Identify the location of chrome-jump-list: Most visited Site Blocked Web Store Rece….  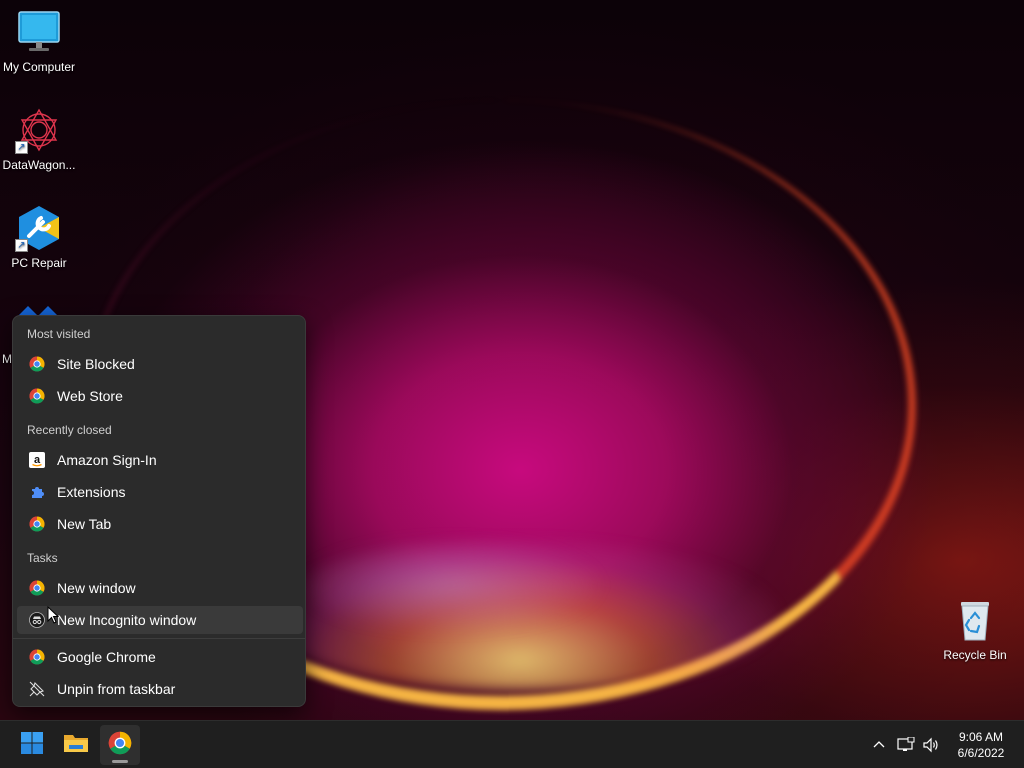
(159, 511).